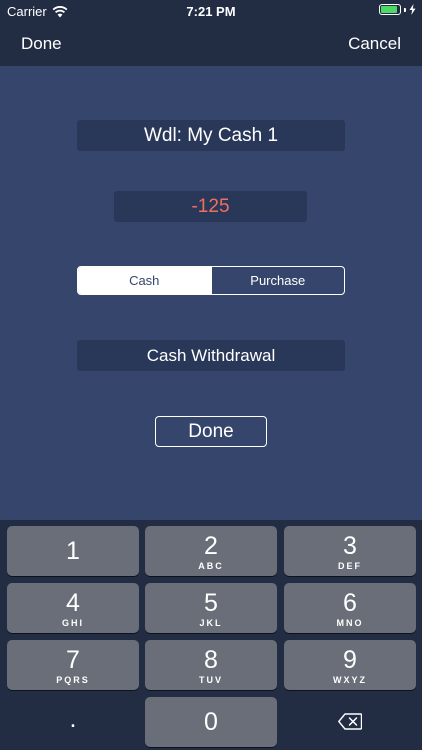 Image resolution: width=422 pixels, height=750 pixels. I want to click on status-right, so click(397, 9).